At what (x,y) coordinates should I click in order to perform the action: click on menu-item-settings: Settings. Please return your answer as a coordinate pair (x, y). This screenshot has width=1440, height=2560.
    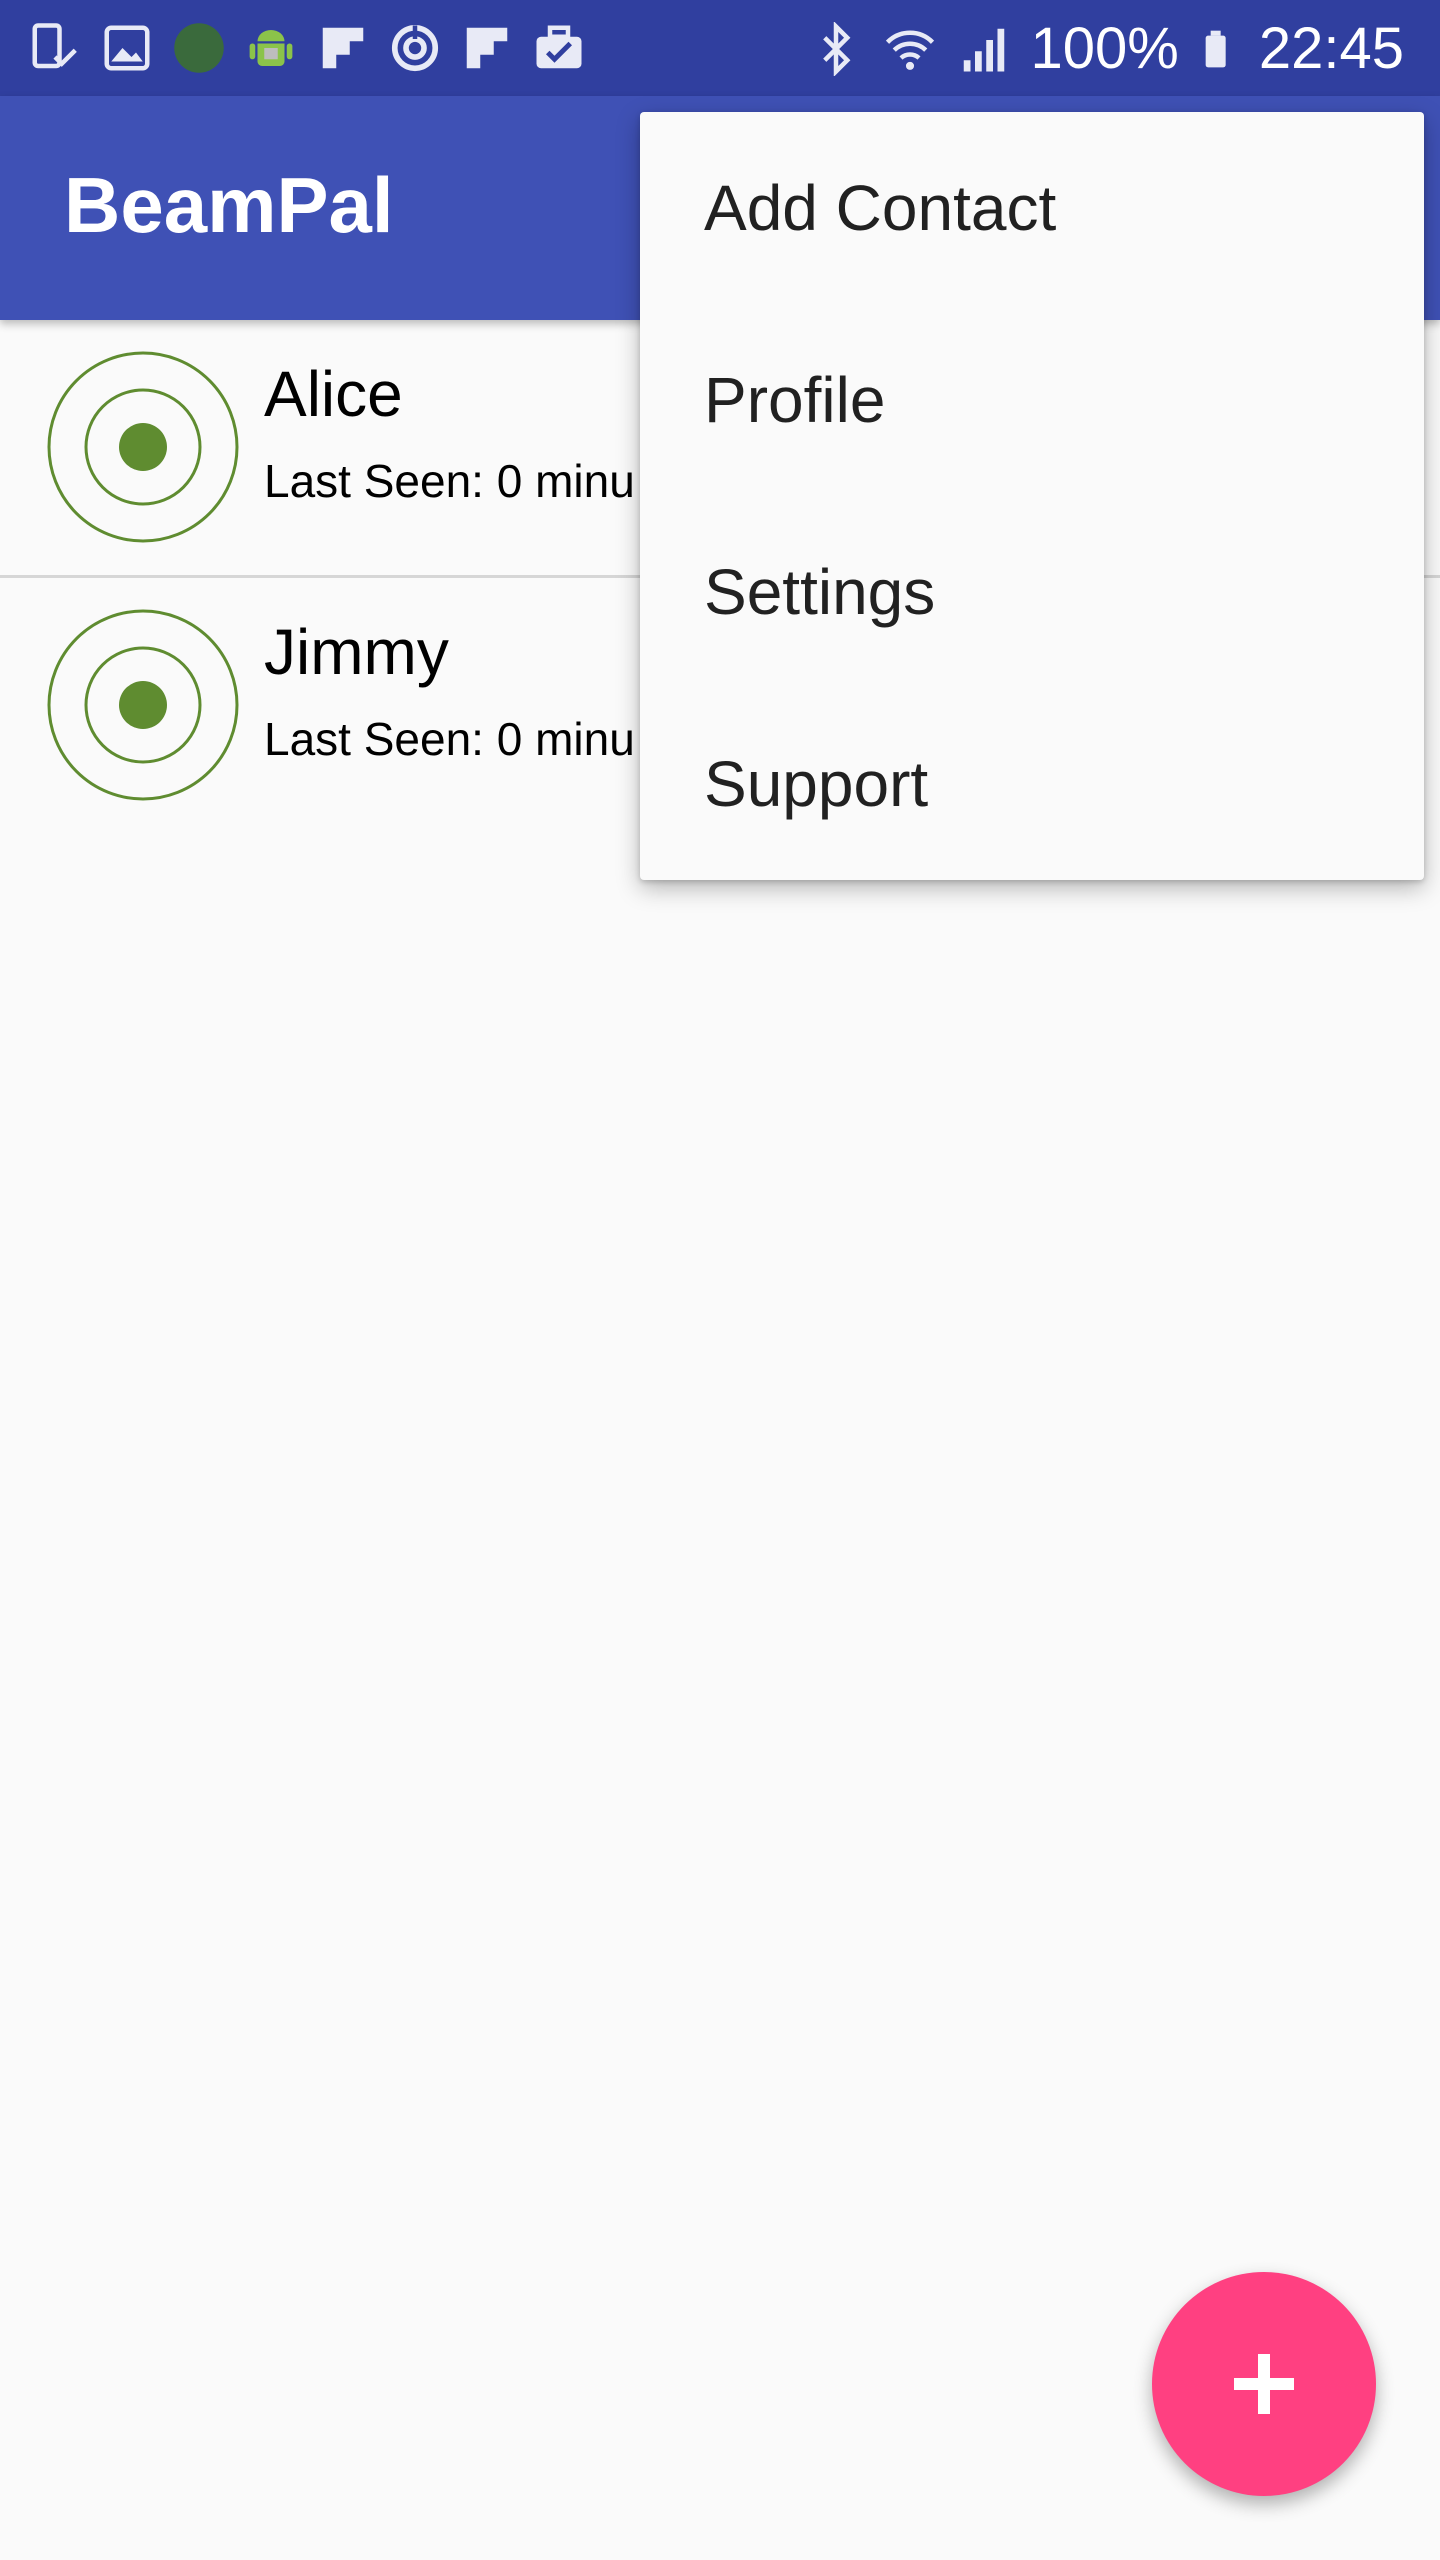
    Looking at the image, I should click on (1032, 592).